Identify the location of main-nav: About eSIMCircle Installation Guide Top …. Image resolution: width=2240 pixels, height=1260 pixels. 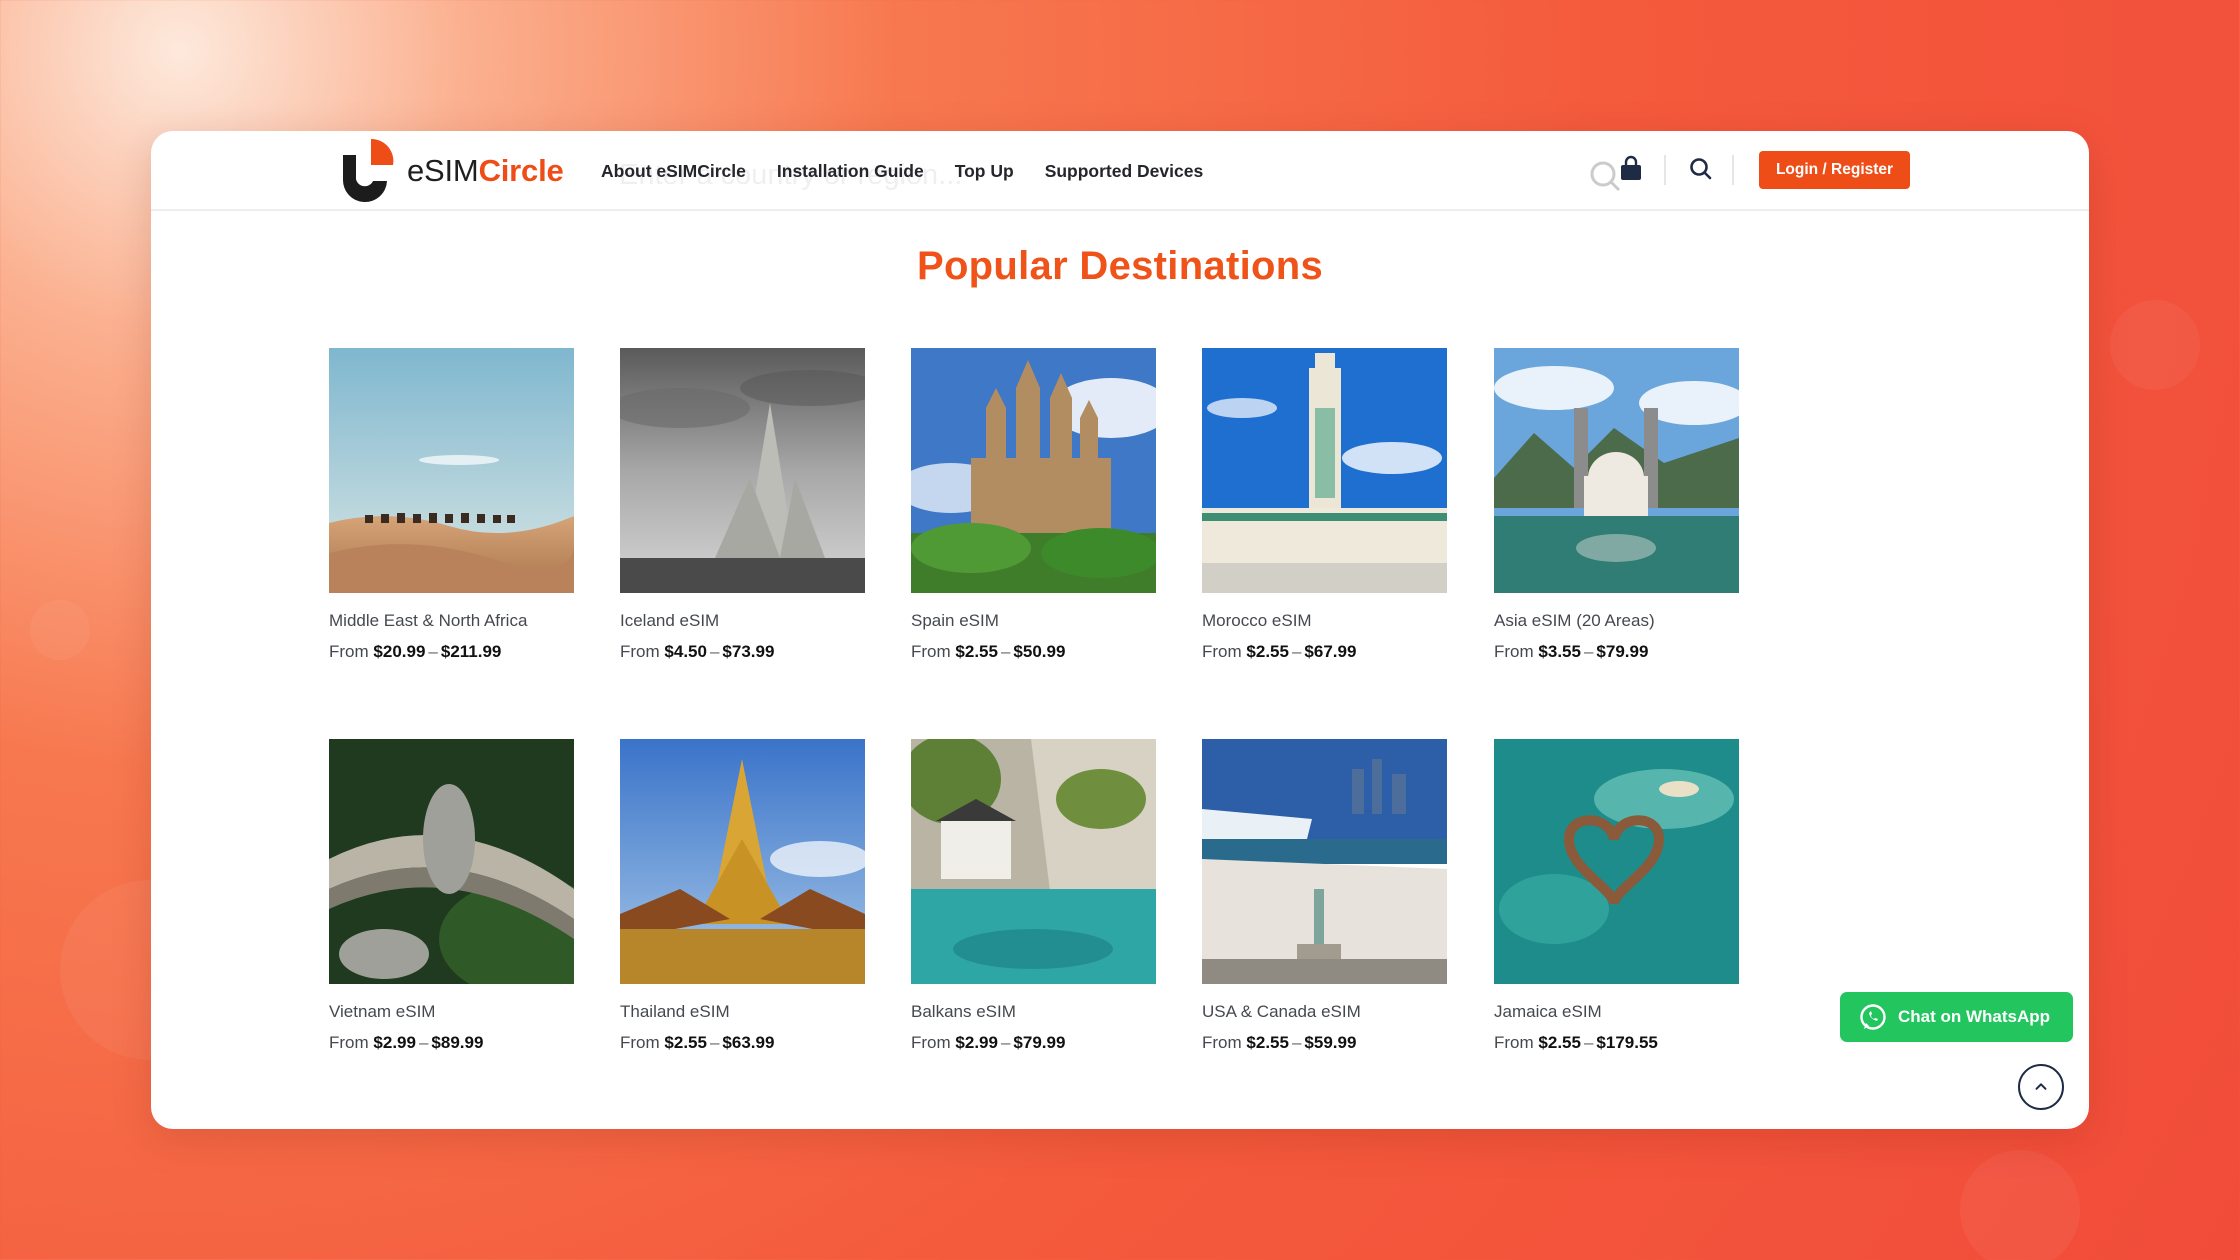
(917, 171).